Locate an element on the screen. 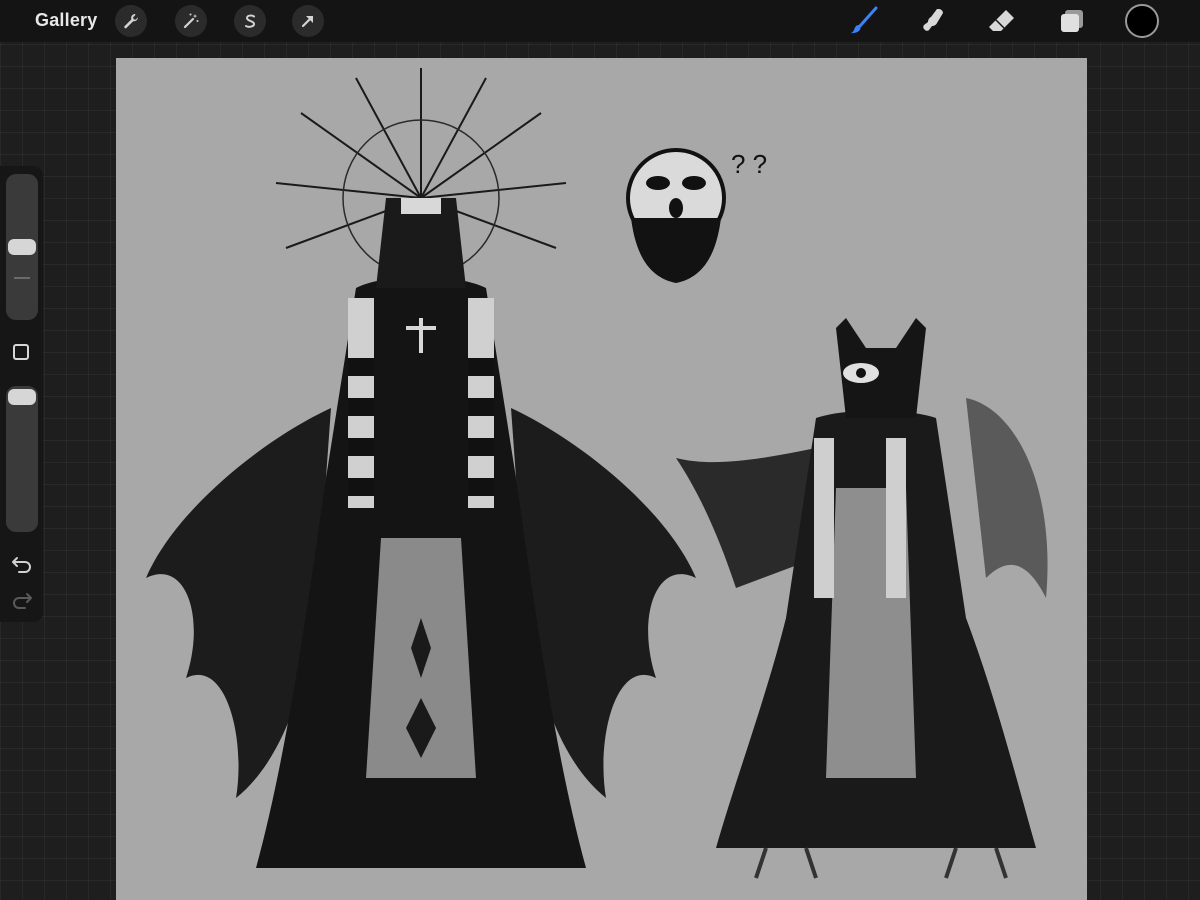 Image resolution: width=1200 pixels, height=900 pixels. selection-button is located at coordinates (250, 21).